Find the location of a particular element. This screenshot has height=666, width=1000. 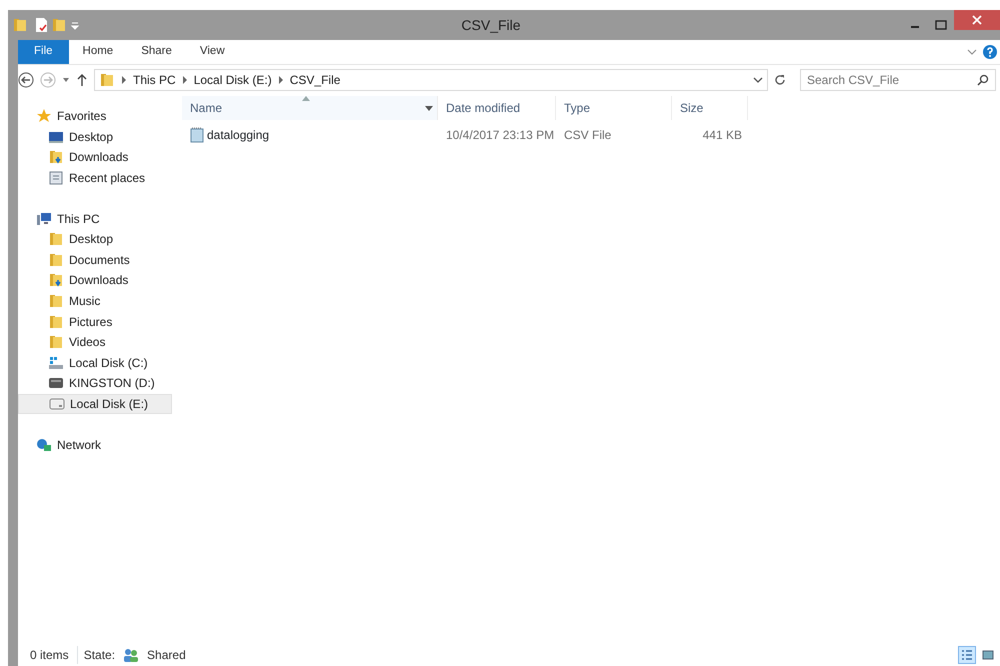

file-name: datalogging is located at coordinates (310, 135).